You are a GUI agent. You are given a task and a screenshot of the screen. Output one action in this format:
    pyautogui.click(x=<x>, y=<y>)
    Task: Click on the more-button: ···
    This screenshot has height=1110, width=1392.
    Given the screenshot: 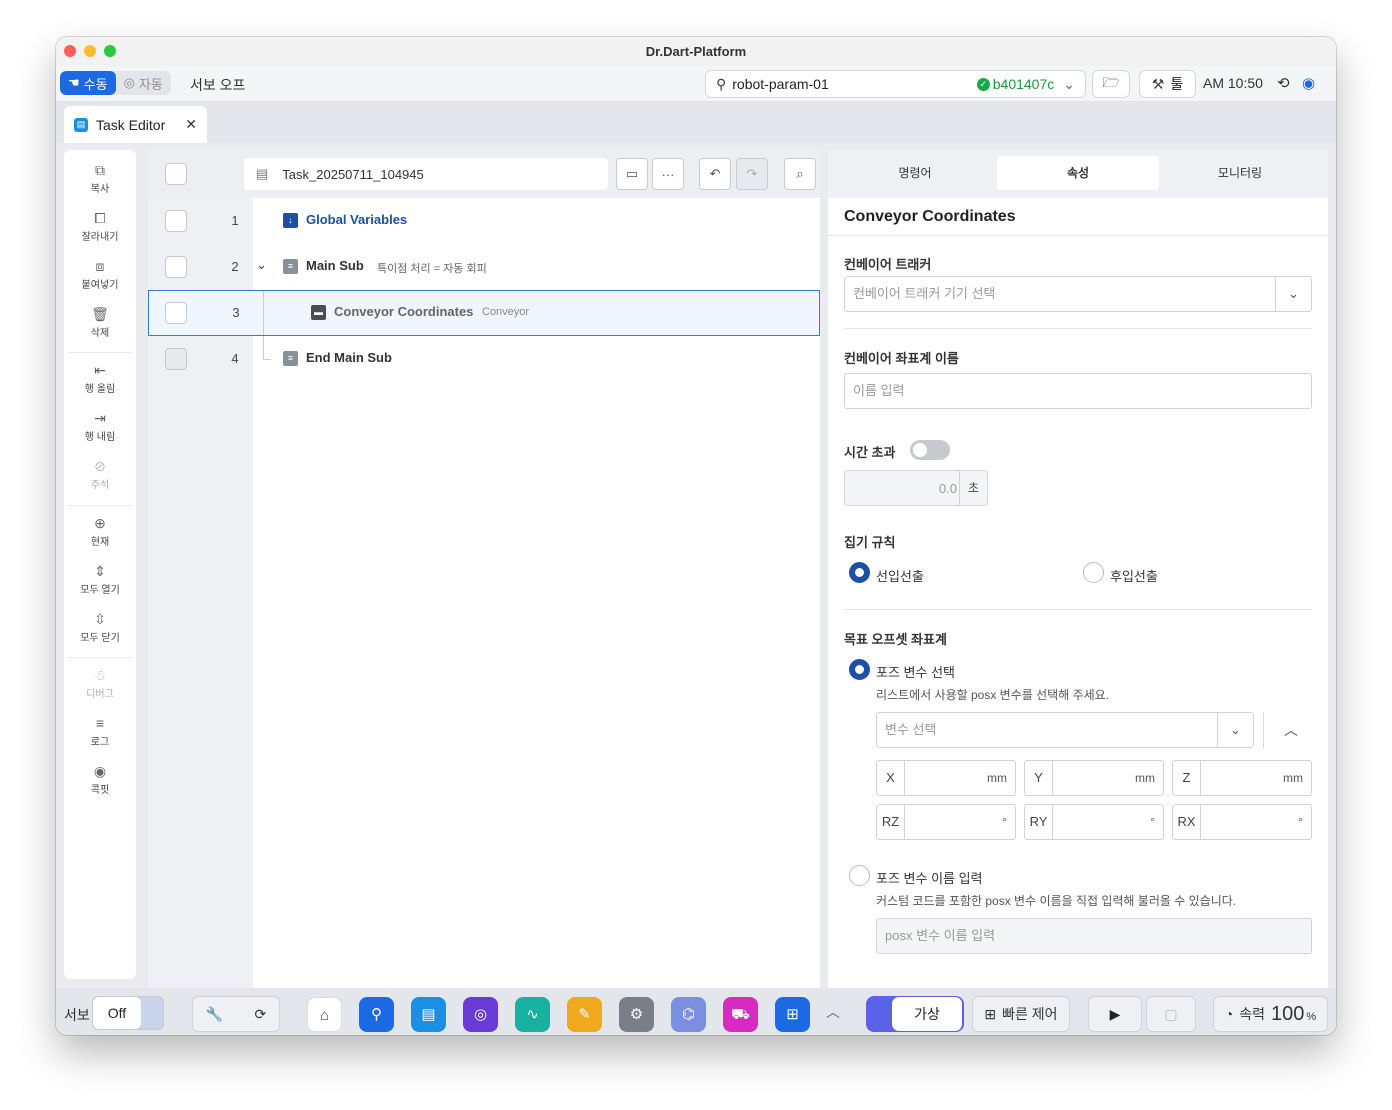 What is the action you would take?
    pyautogui.click(x=668, y=174)
    